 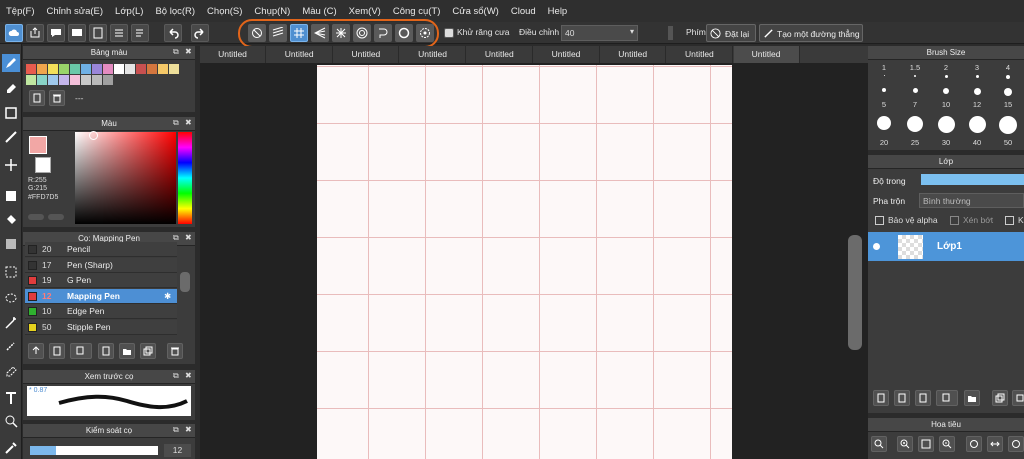 What do you see at coordinates (915, 74) in the screenshot?
I see `brush-size-cell: 1.5` at bounding box center [915, 74].